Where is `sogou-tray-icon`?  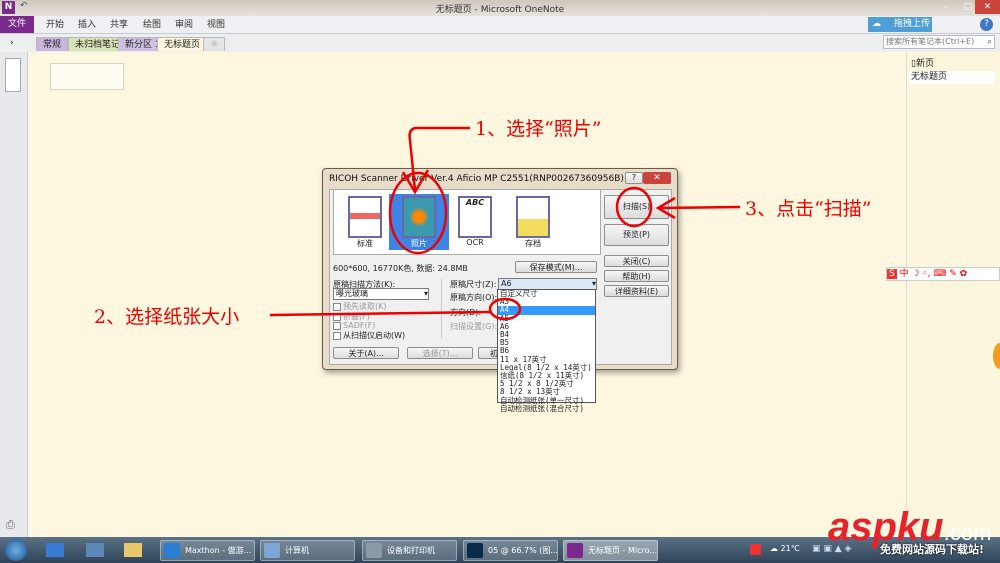 sogou-tray-icon is located at coordinates (755, 549).